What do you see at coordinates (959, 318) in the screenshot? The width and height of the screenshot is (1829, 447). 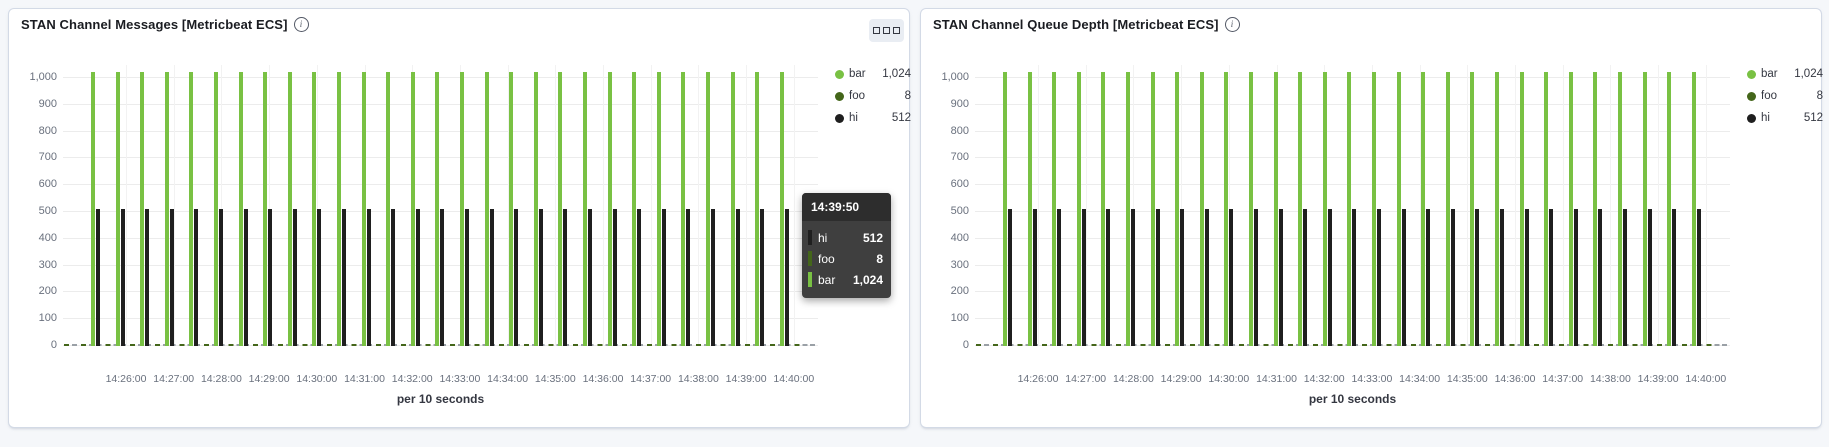 I see `y-axis-label: 100` at bounding box center [959, 318].